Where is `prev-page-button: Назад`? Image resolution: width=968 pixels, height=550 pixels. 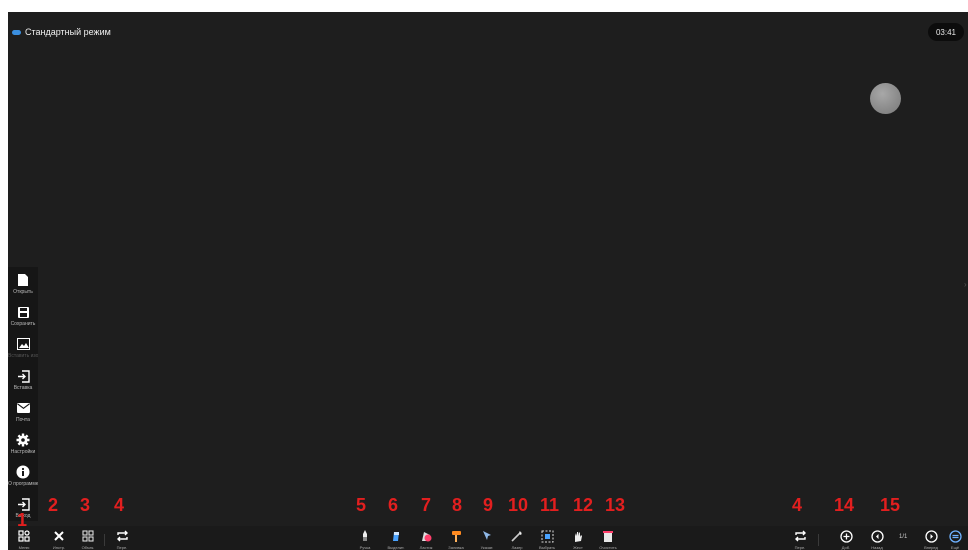 prev-page-button: Назад is located at coordinates (877, 538).